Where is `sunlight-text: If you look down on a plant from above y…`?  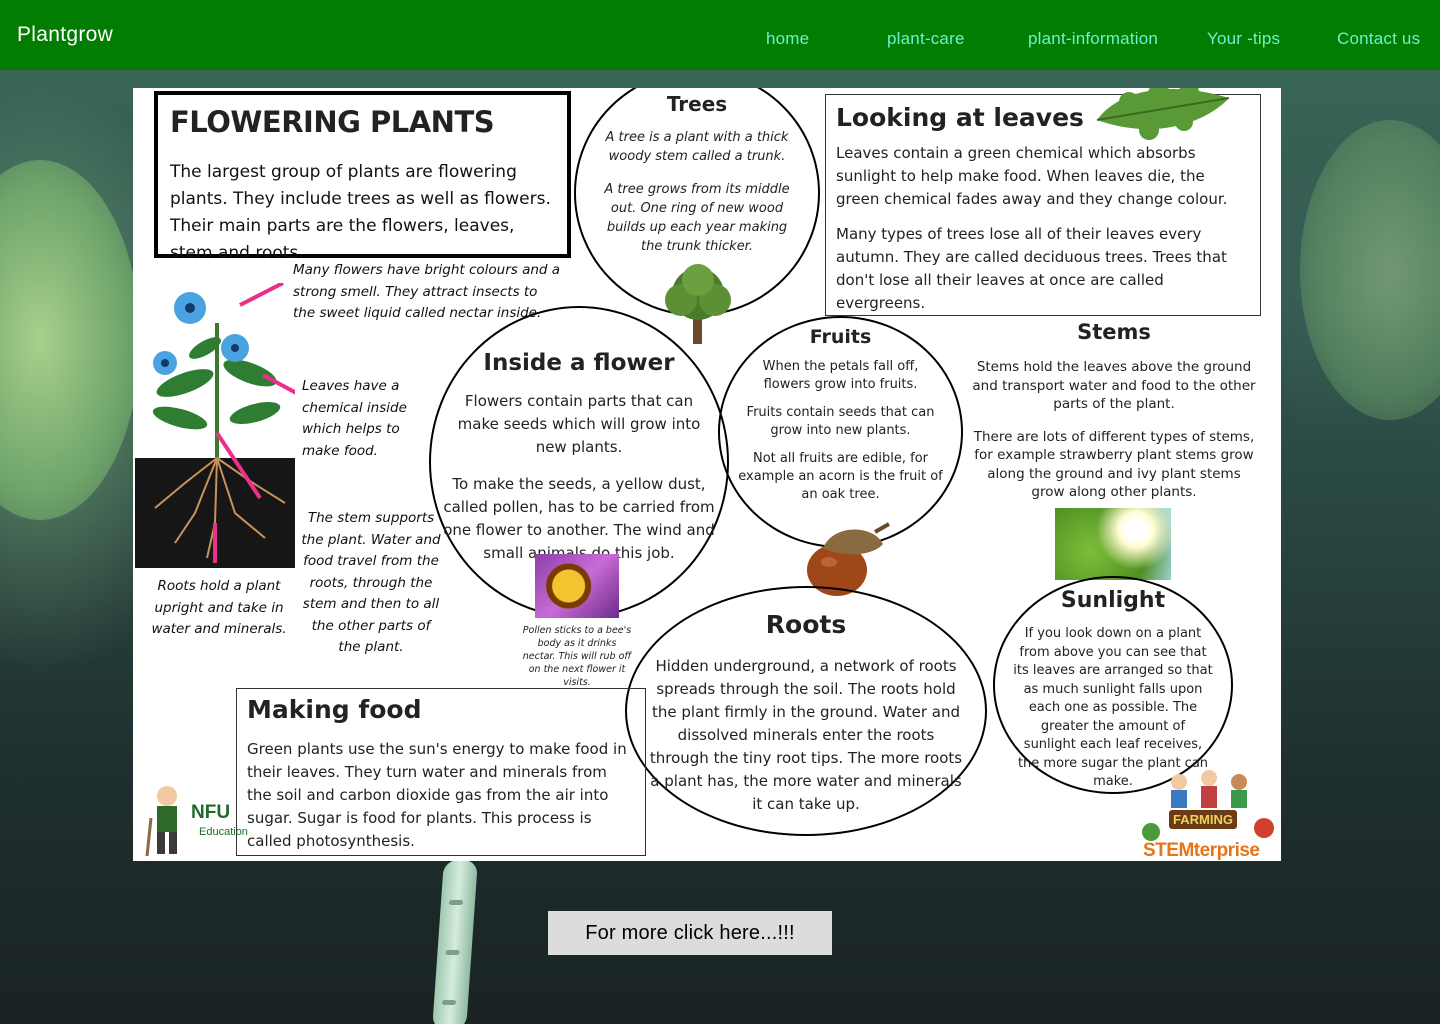
sunlight-text: If you look down on a plant from above y… is located at coordinates (1113, 707).